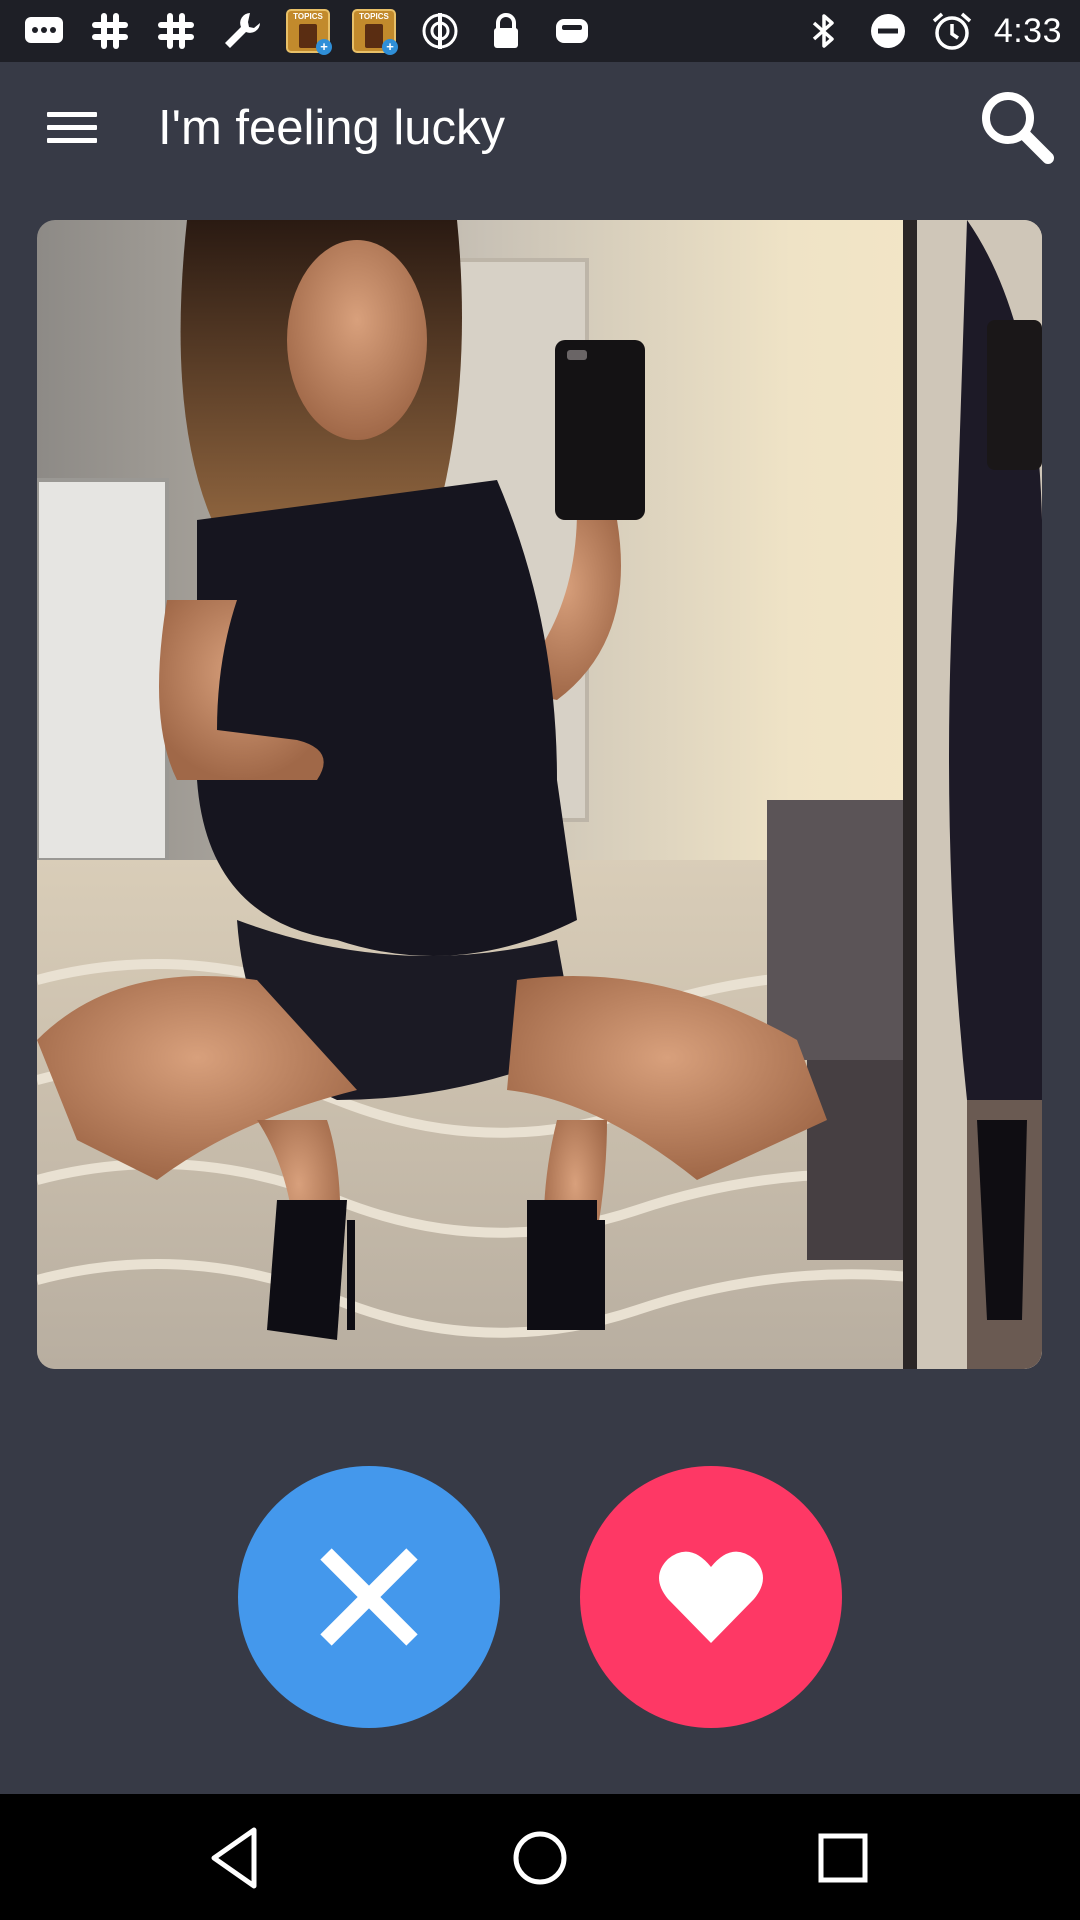 The image size is (1080, 1920). Describe the element at coordinates (823, 31) in the screenshot. I see `bluetooth-icon` at that location.